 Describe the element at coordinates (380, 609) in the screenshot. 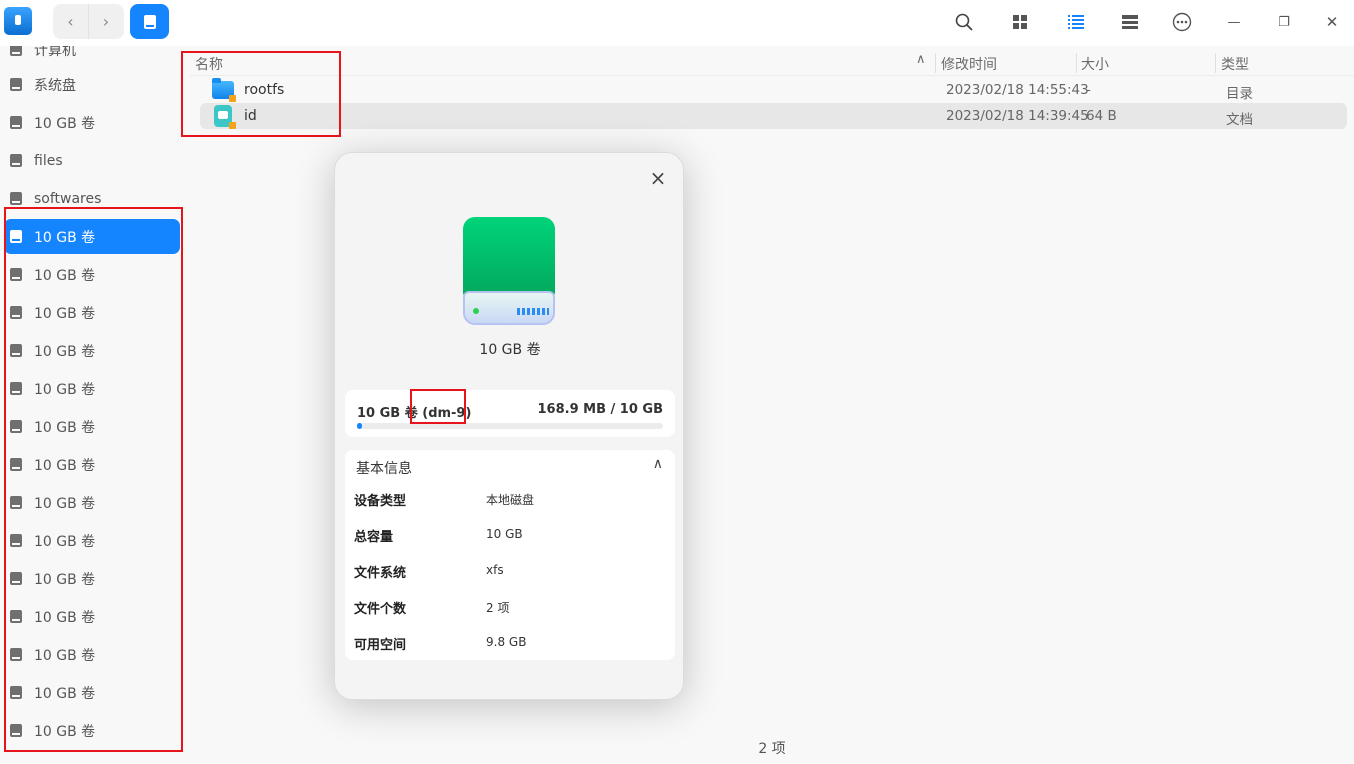

I see `info-key: 文件个数` at that location.